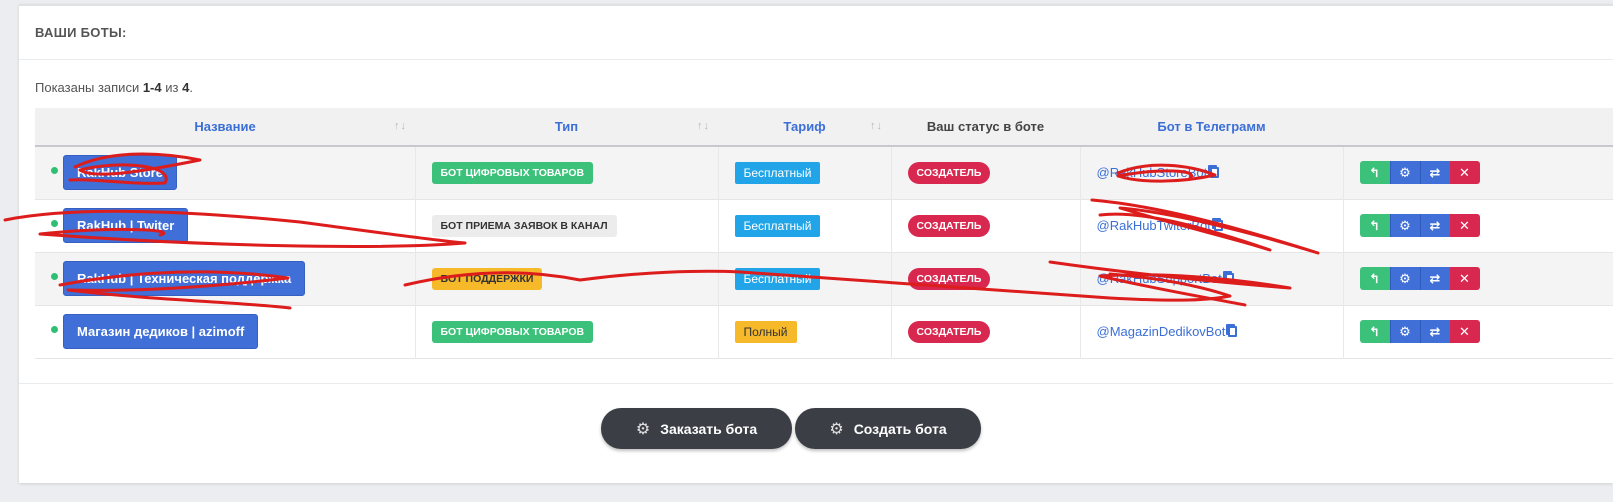  What do you see at coordinates (225, 225) in the screenshot?
I see `name-cell: RakHub | Twiter` at bounding box center [225, 225].